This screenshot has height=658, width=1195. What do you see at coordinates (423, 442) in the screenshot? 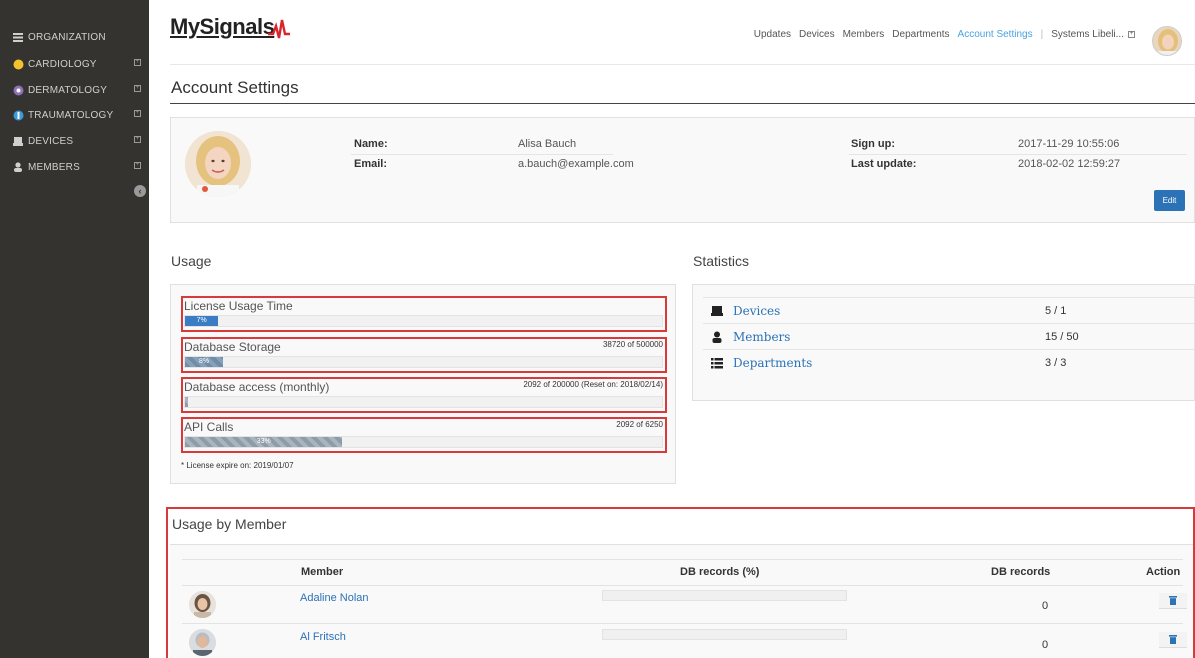
I see `progress-track: 33%` at bounding box center [423, 442].